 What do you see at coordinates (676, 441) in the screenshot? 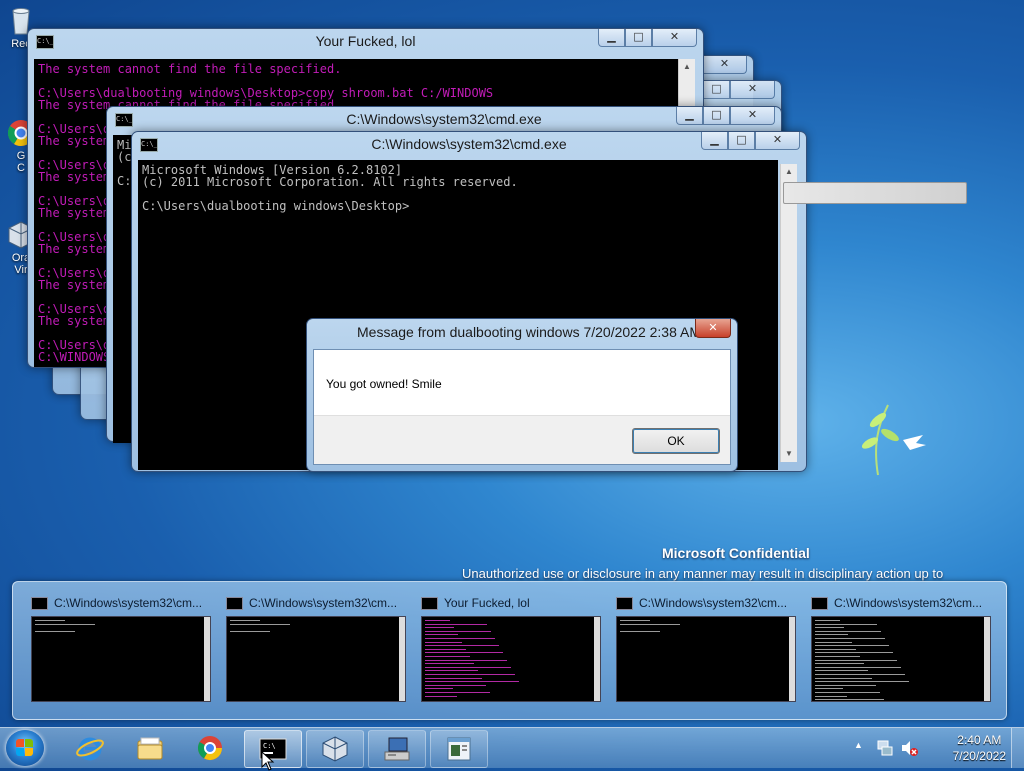
I see `ok-button: OK` at bounding box center [676, 441].